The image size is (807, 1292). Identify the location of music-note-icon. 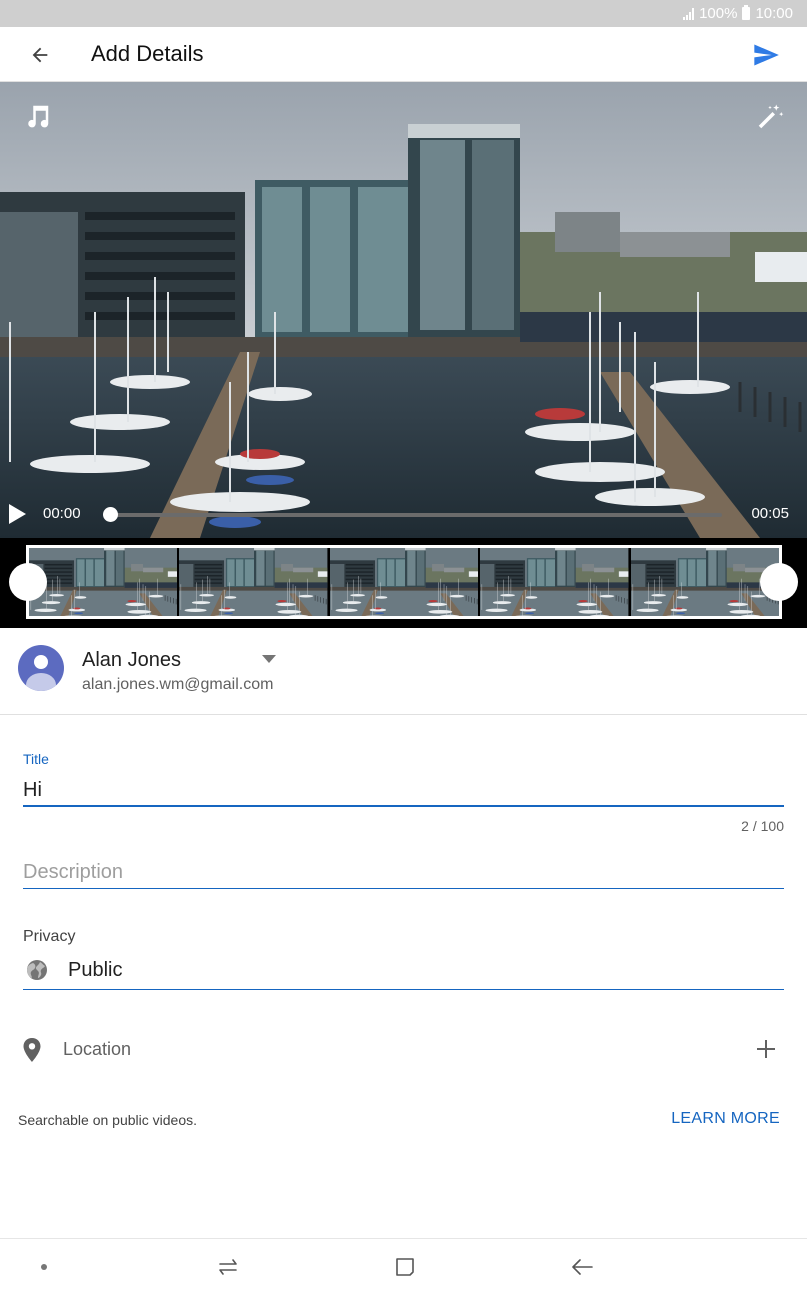
(37, 117).